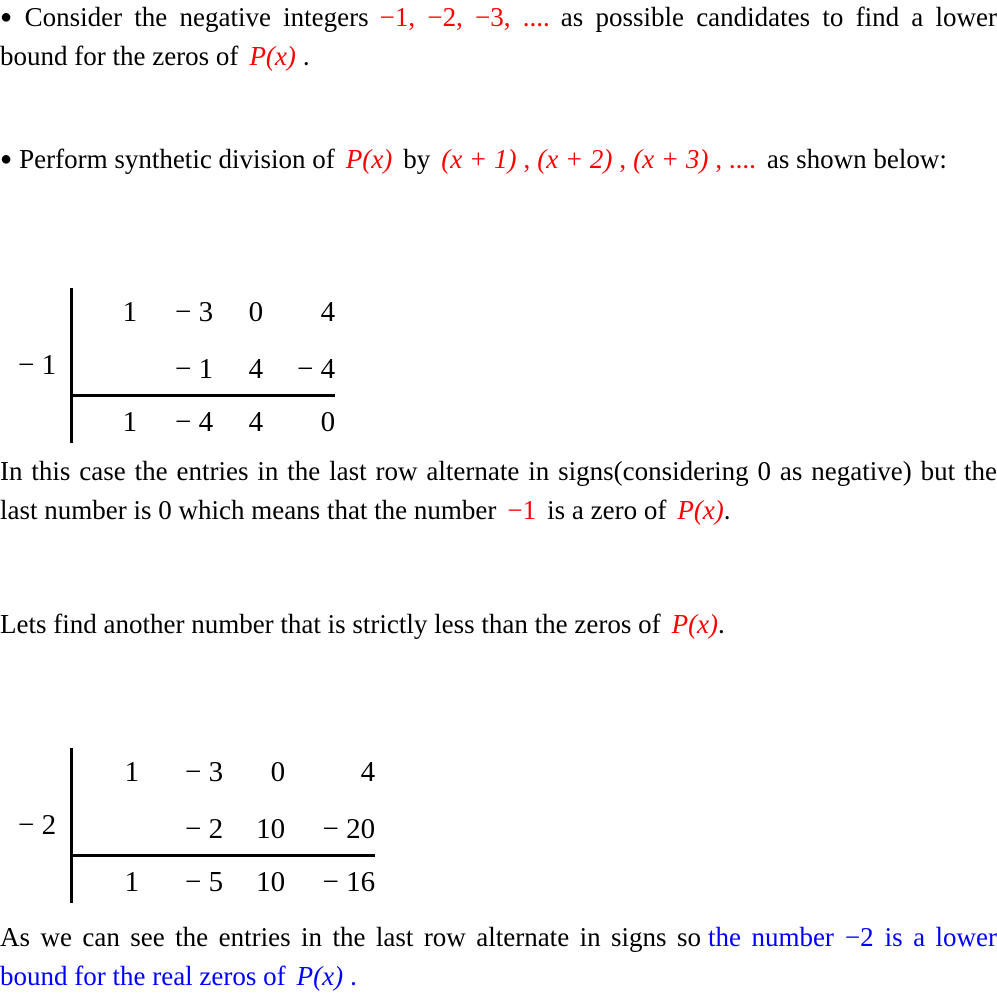 The height and width of the screenshot is (996, 997). I want to click on sd2-dividend-cell-1: − 3, so click(204, 772).